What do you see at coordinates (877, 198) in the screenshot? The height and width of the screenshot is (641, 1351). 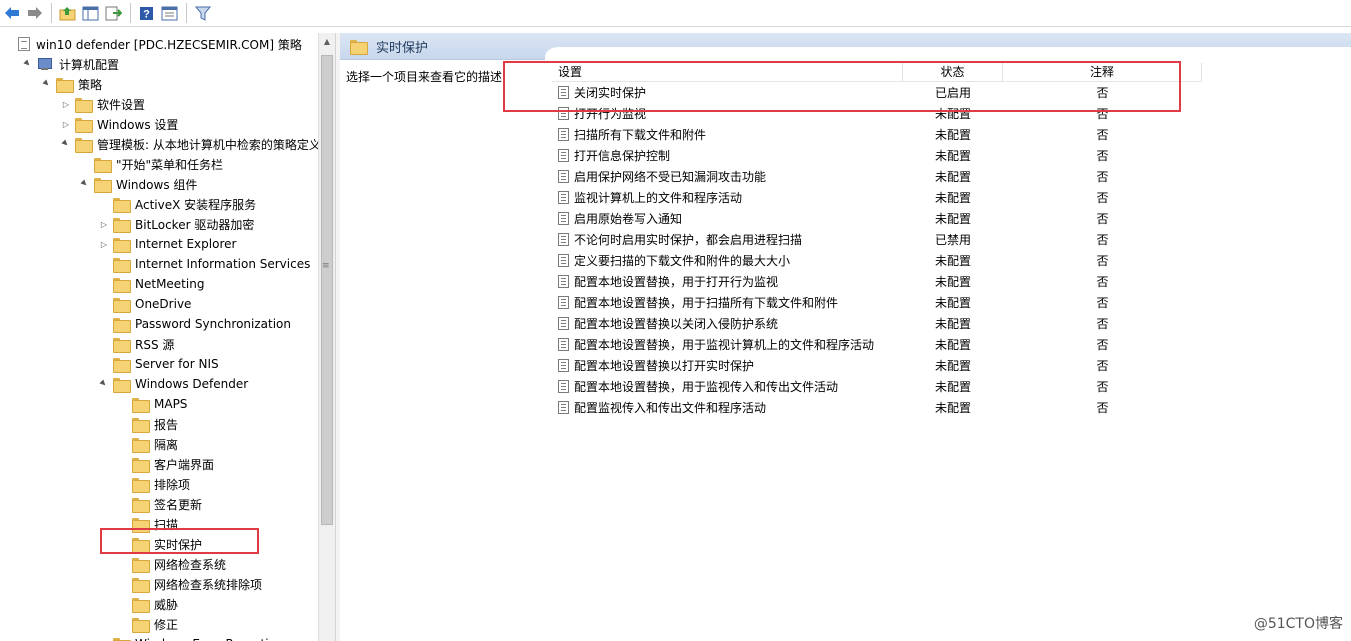 I see `table-row: 监视计算机上的文件和程序活动 未配置 否` at bounding box center [877, 198].